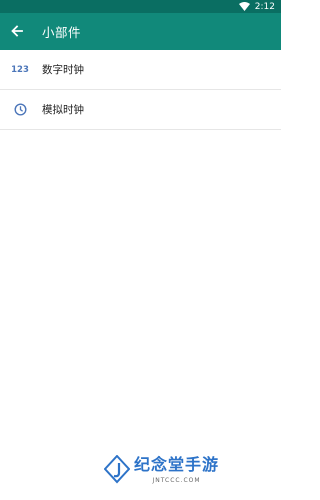 This screenshot has width=320, height=500. Describe the element at coordinates (20, 109) in the screenshot. I see `clock-icon` at that location.